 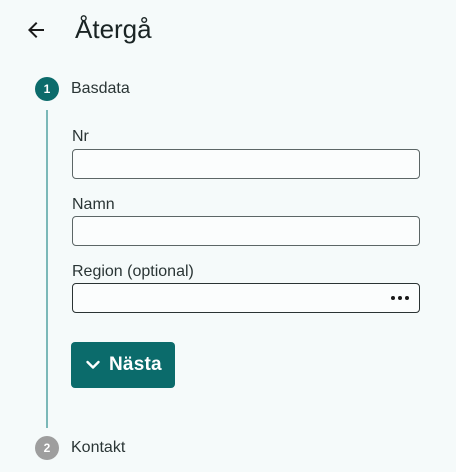 I want to click on next-button-label: Nästa, so click(x=135, y=364).